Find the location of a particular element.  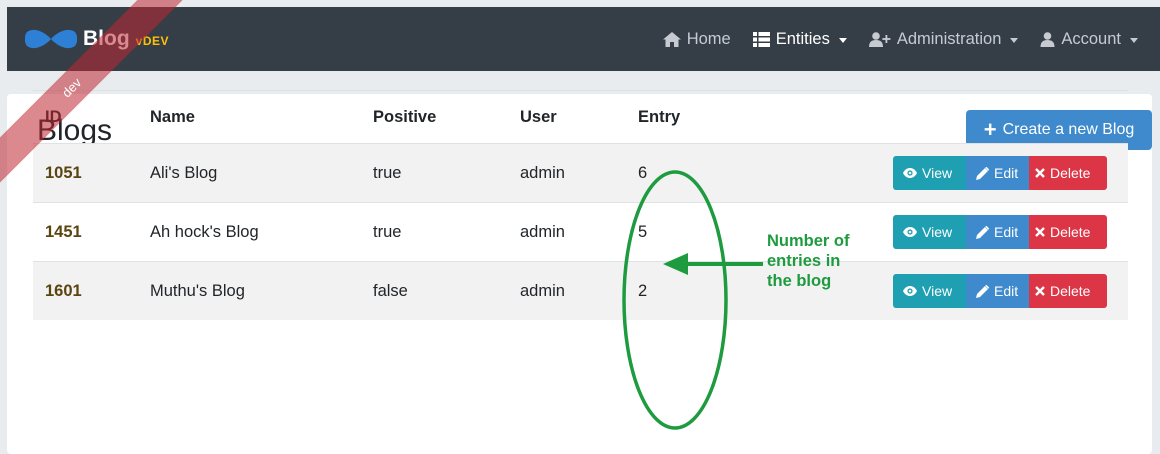

blog-name: Muthu's Blog is located at coordinates (261, 290).